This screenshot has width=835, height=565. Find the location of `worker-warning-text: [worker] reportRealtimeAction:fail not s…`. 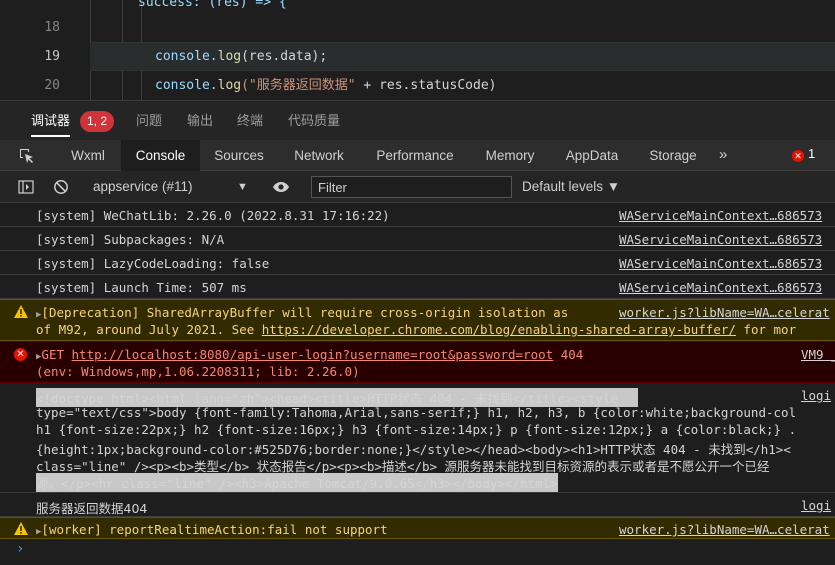

worker-warning-text: [worker] reportRealtimeAction:fail not s… is located at coordinates (214, 529).